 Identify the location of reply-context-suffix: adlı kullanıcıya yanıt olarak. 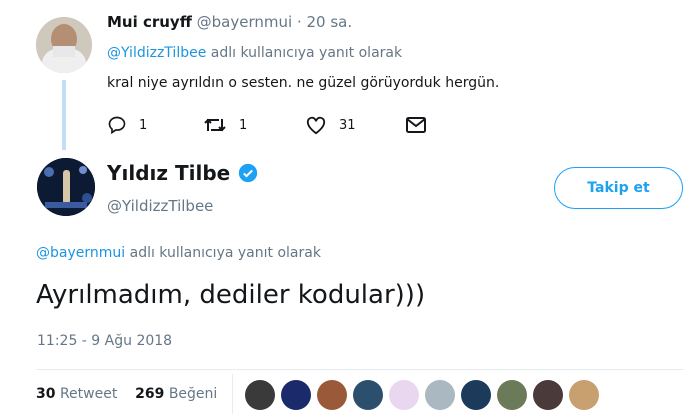
(306, 53).